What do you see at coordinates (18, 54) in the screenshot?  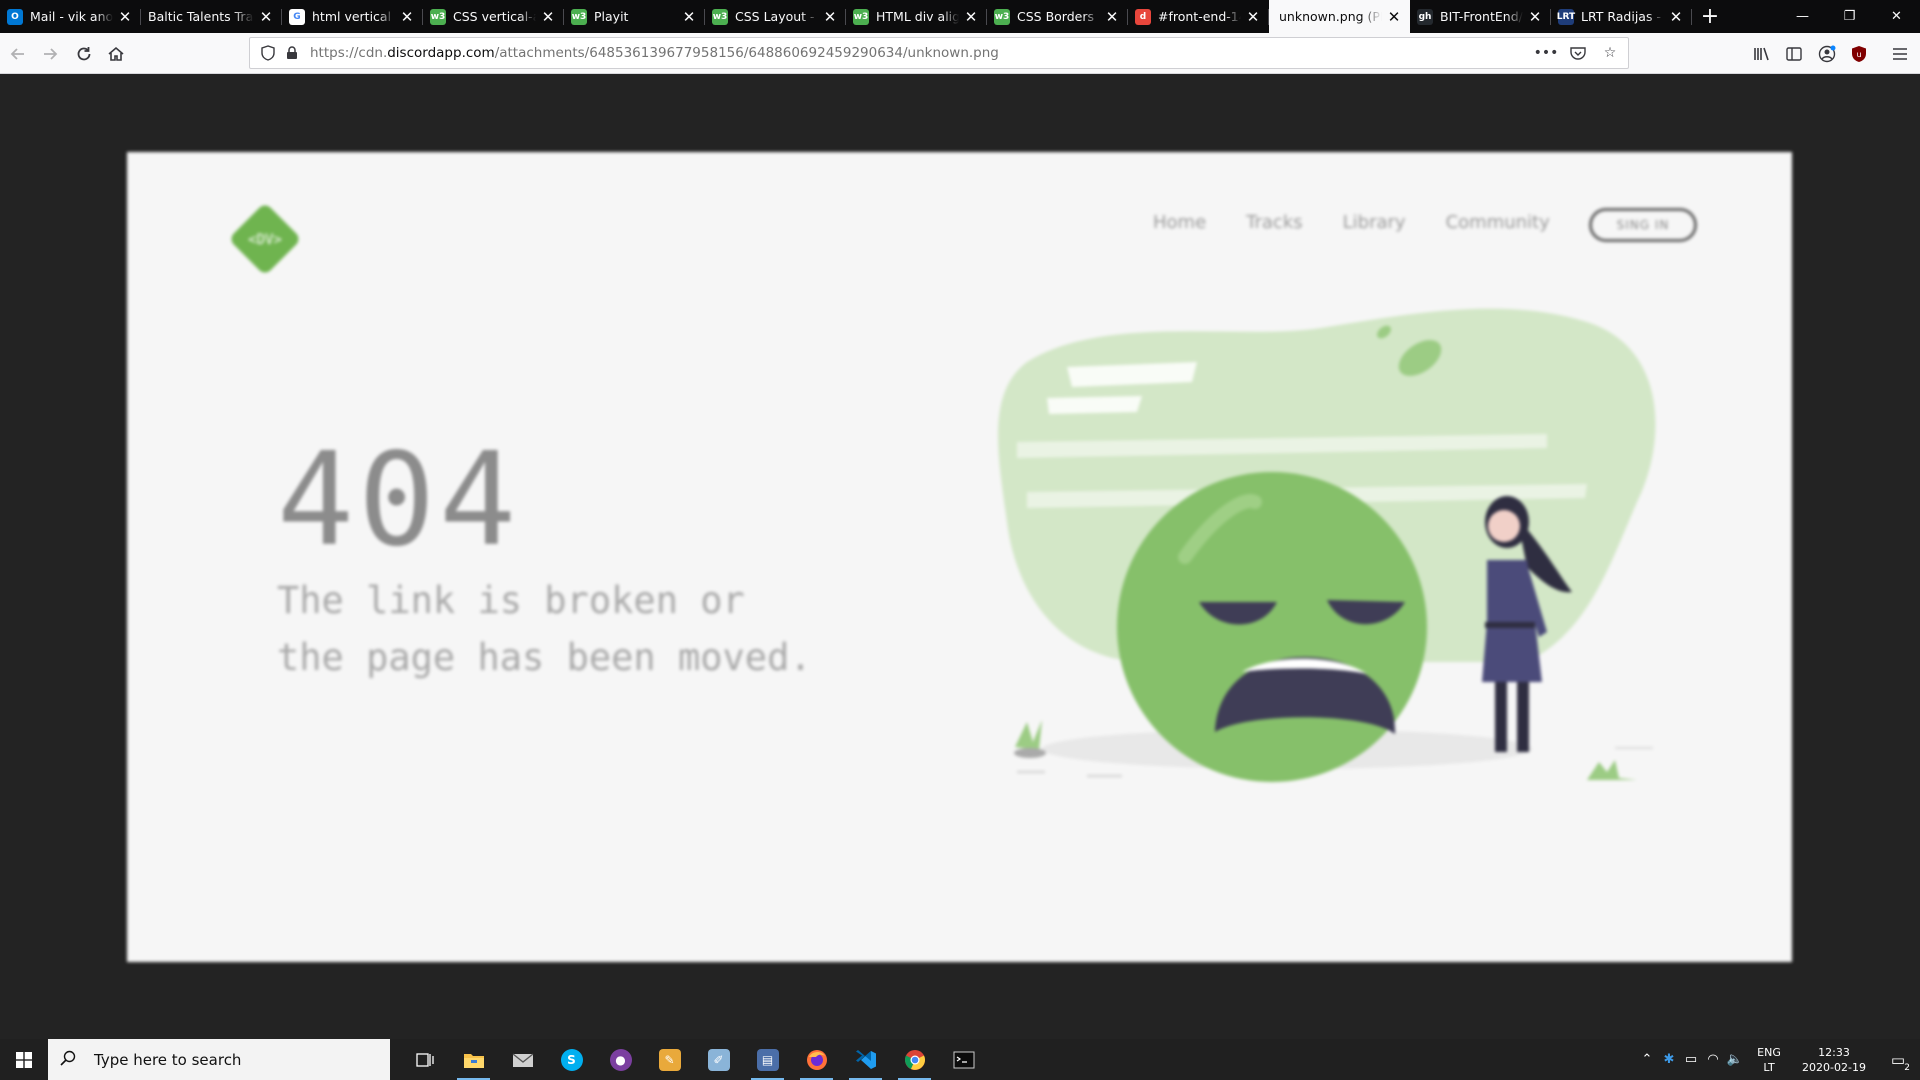 I see `back-button` at bounding box center [18, 54].